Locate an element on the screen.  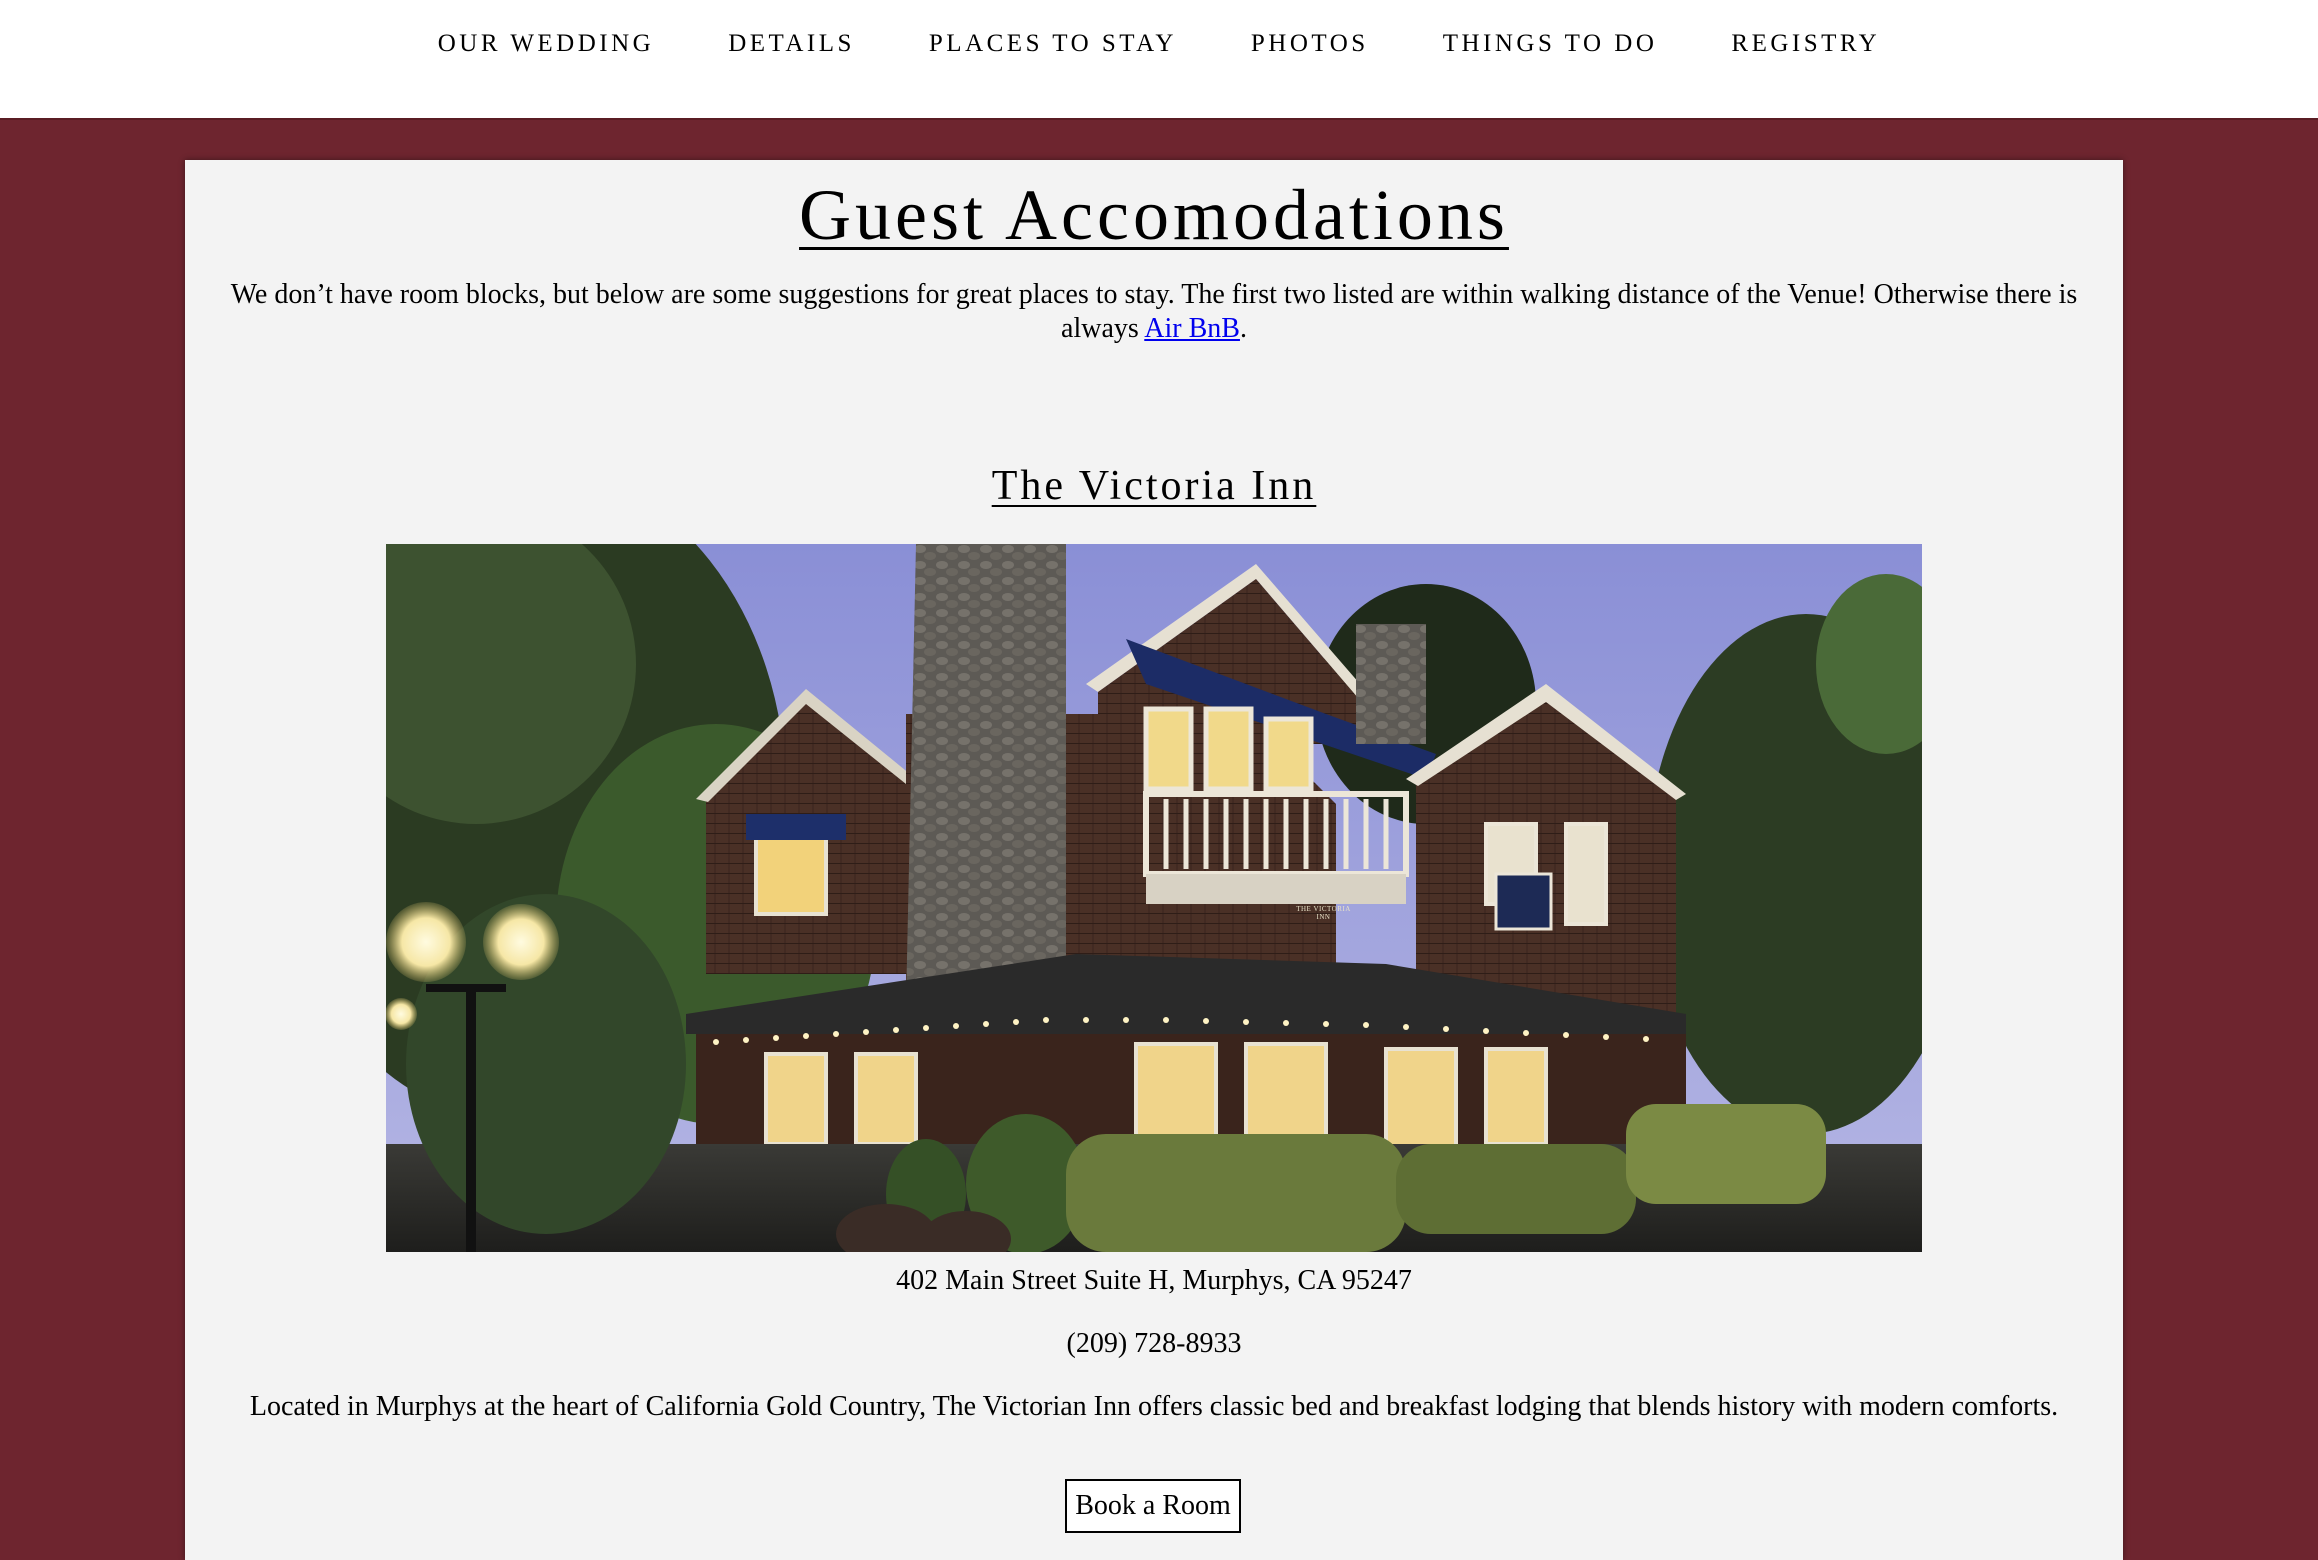
nav-item-details: DETAILS is located at coordinates (791, 44).